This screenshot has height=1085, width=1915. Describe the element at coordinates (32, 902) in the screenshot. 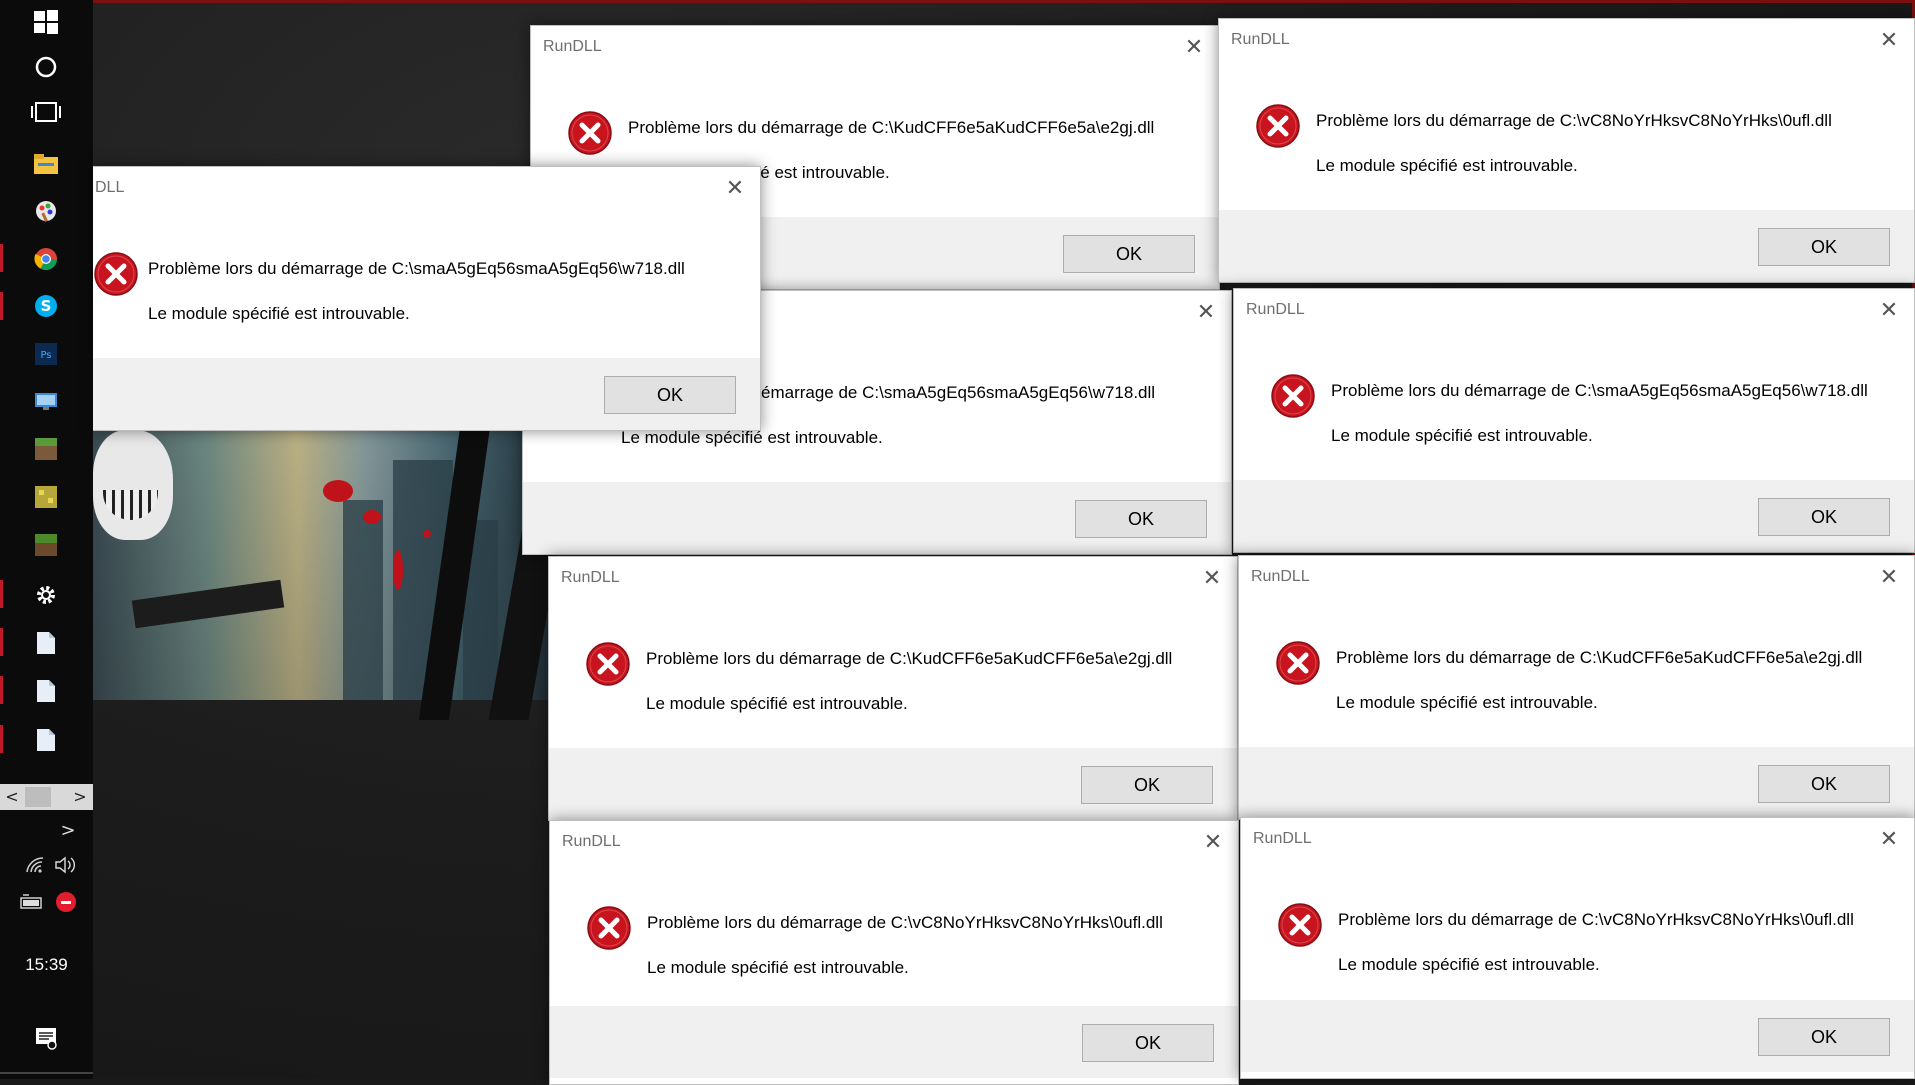

I see `battery-icon` at that location.